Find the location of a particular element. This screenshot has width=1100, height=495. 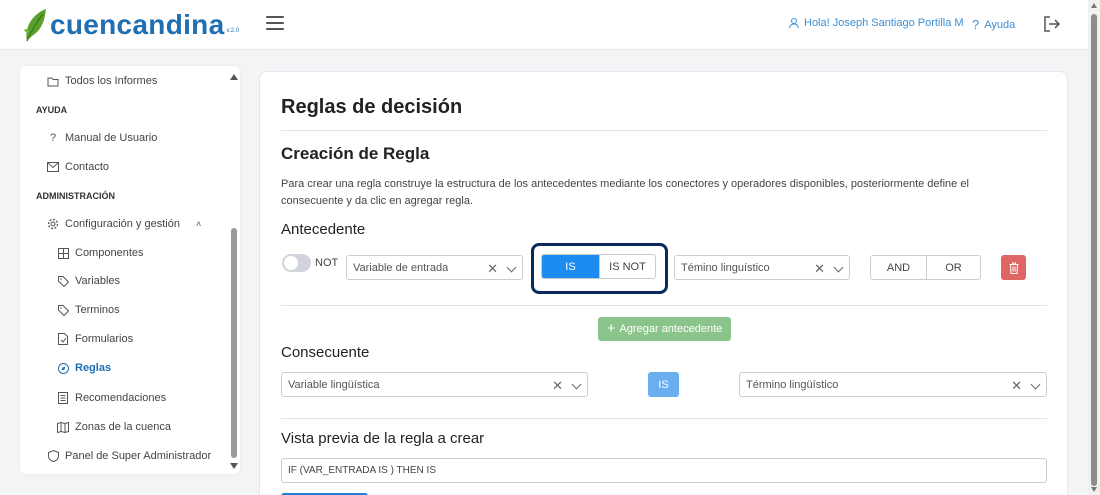

sidebar-item-componentes: Componentes is located at coordinates (100, 253).